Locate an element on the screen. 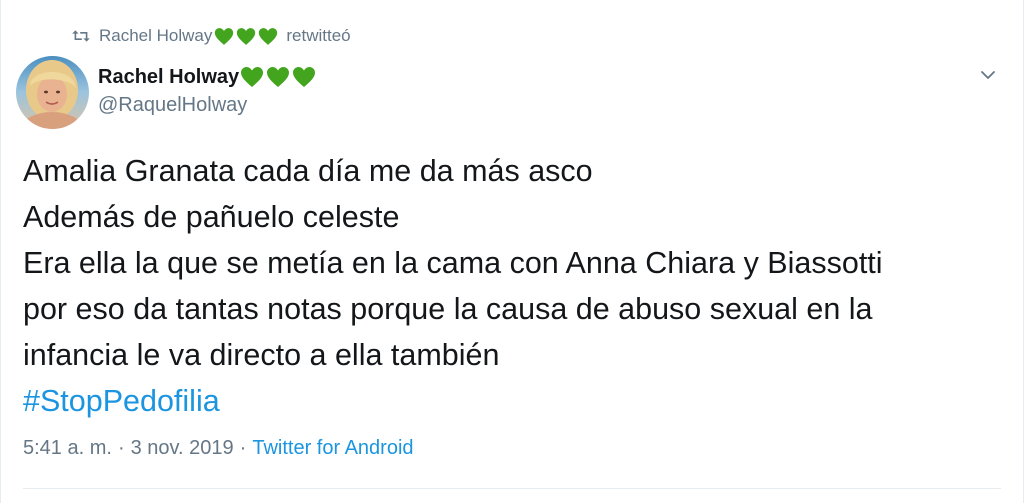 Image resolution: width=1024 pixels, height=503 pixels. retweeter-name: Rachel Holway is located at coordinates (155, 36).